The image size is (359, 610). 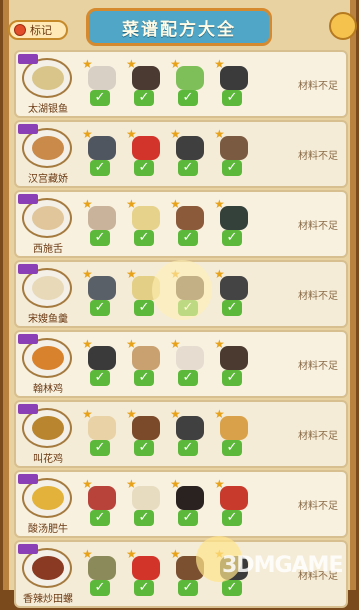 What do you see at coordinates (20, 30) in the screenshot?
I see `mark-dot-icon` at bounding box center [20, 30].